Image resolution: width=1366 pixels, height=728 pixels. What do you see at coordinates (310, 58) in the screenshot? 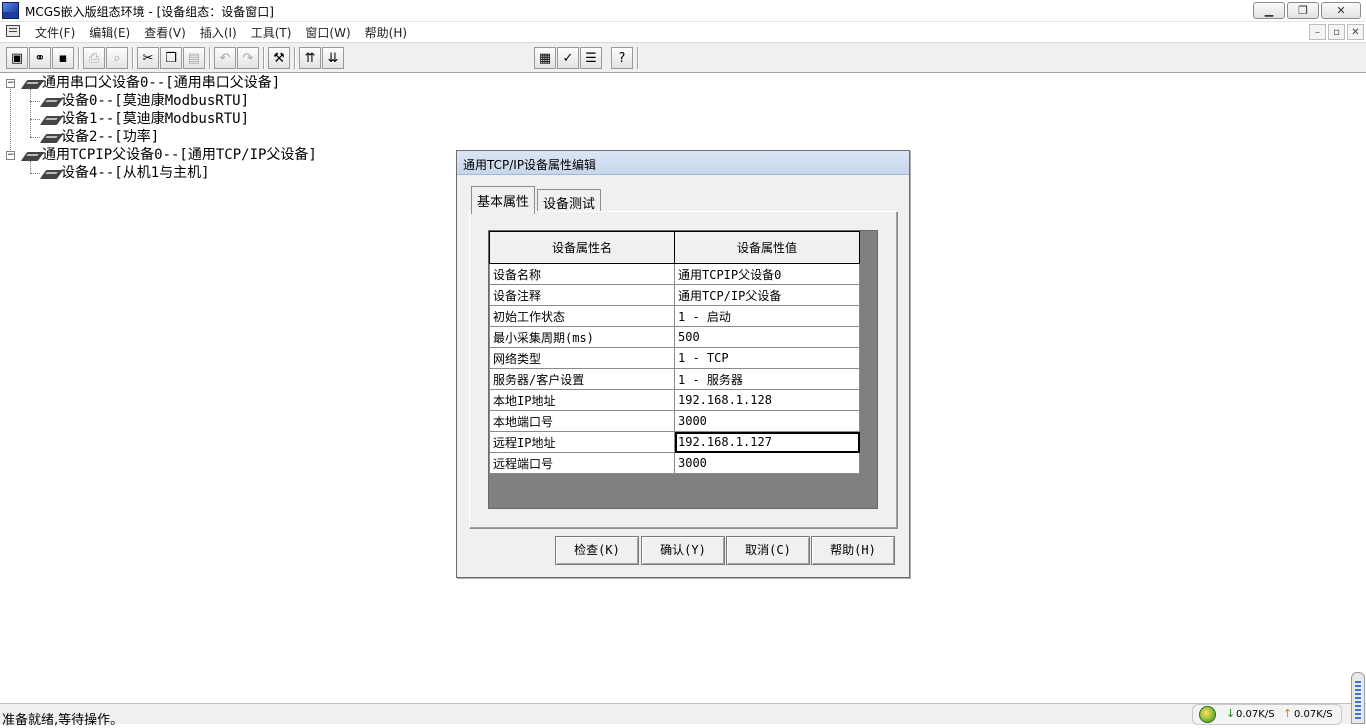
I see `device-up-button: ⇈` at bounding box center [310, 58].